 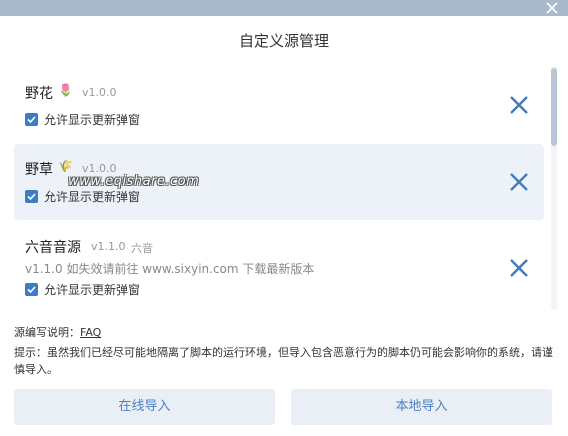 What do you see at coordinates (108, 246) in the screenshot?
I see `source-version: v1.1.0` at bounding box center [108, 246].